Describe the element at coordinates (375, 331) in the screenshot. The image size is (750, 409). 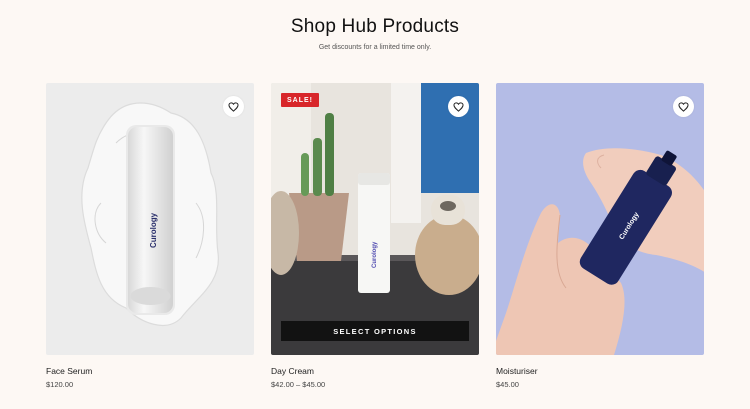
I see `select-options-button: SELECT OPTIONS` at that location.